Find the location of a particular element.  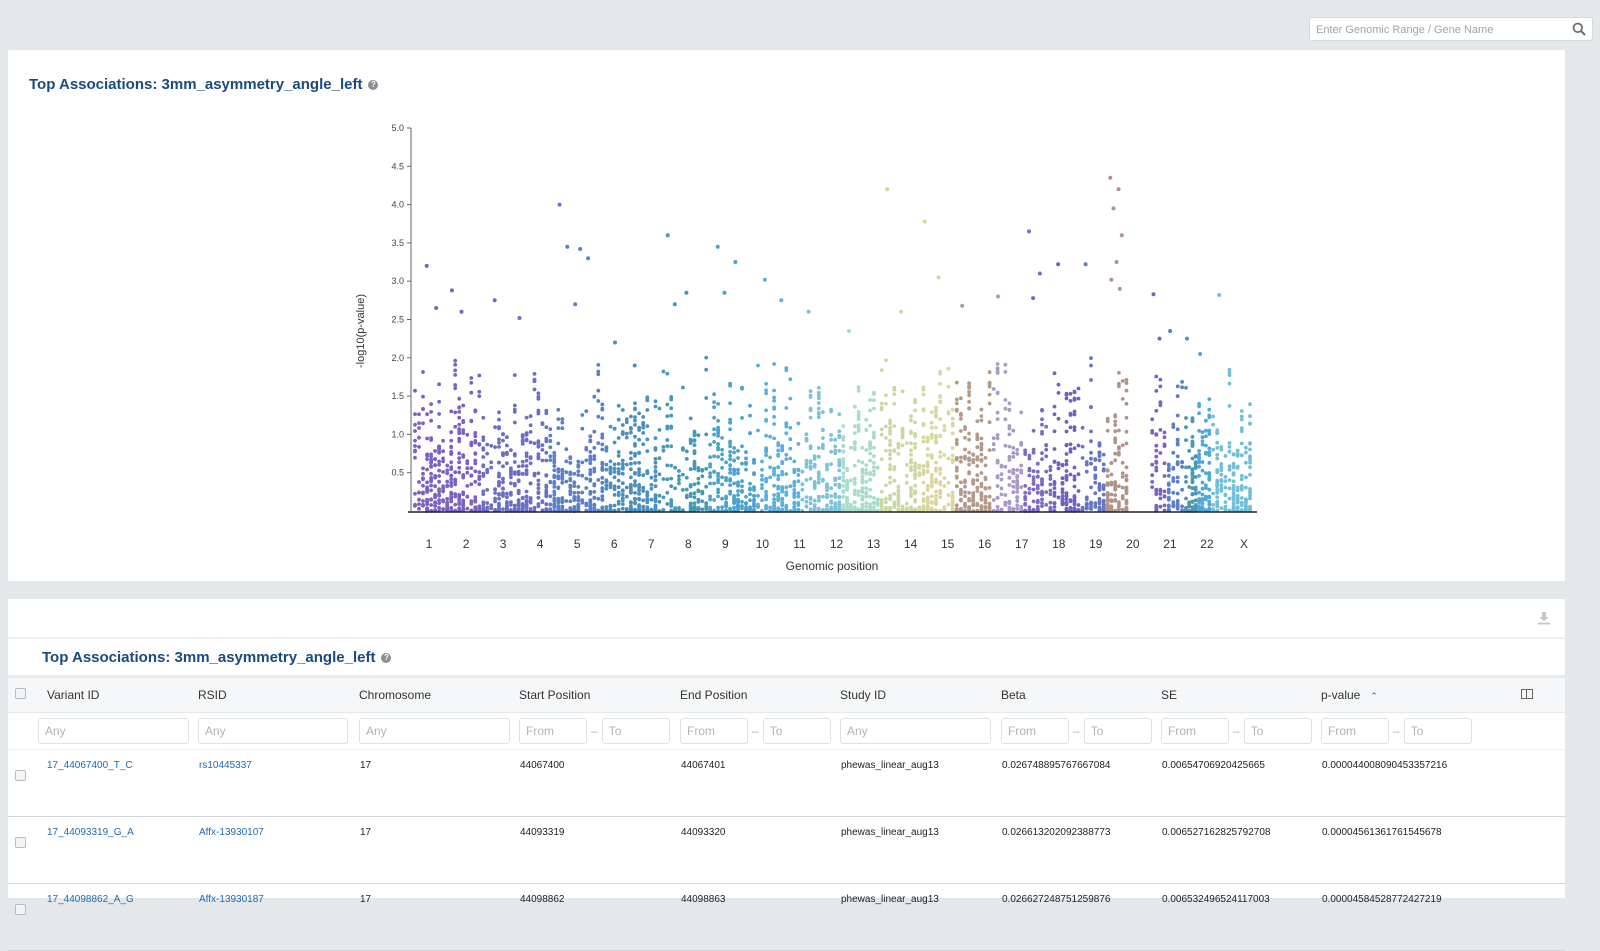

rsid-link: Affx-13930187 is located at coordinates (231, 899).